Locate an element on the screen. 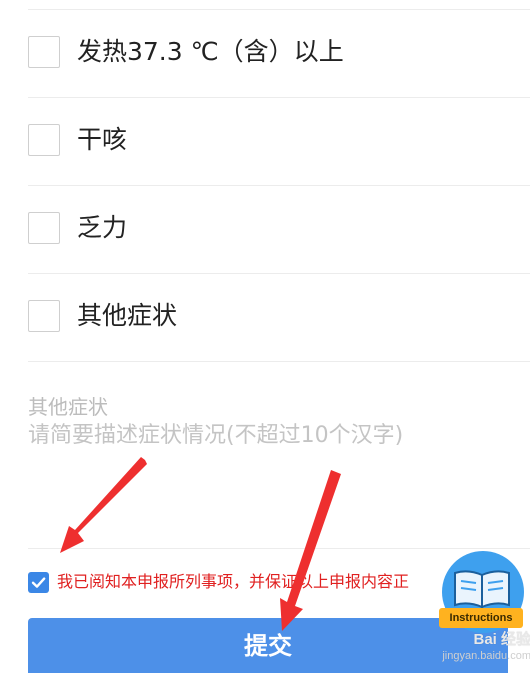 This screenshot has height=673, width=530. dry-cough-checkbox is located at coordinates (44, 140).